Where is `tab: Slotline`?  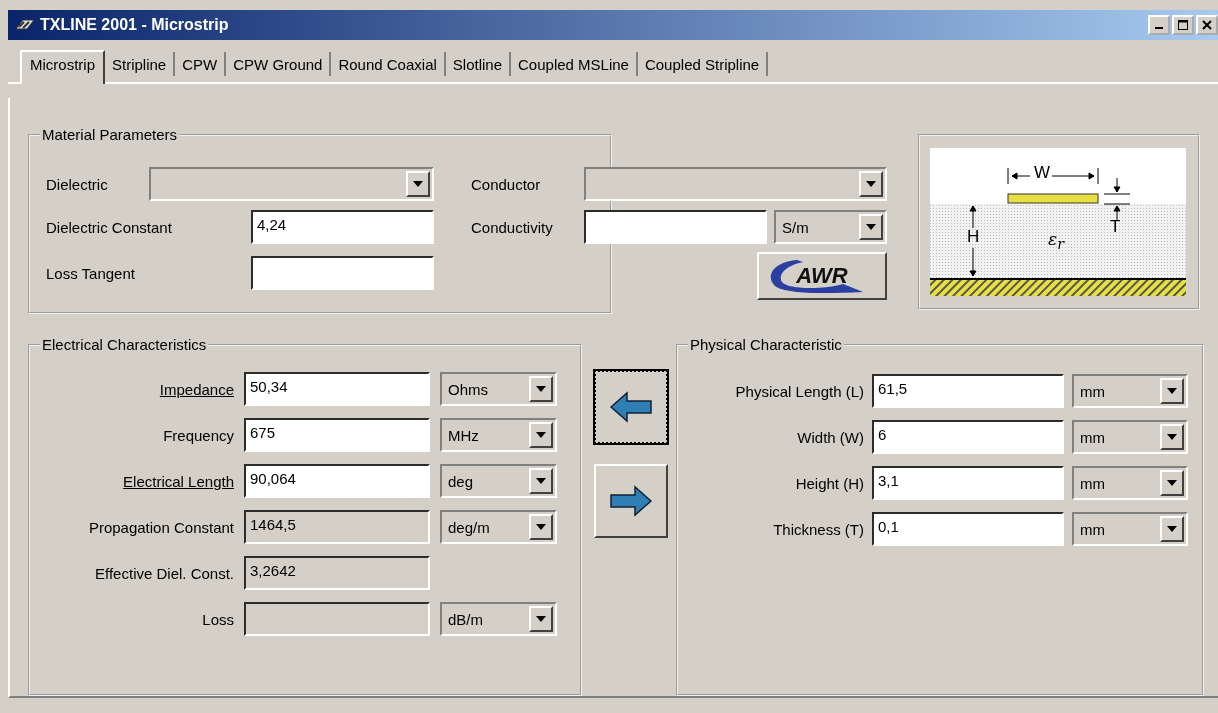
tab: Slotline is located at coordinates (478, 64).